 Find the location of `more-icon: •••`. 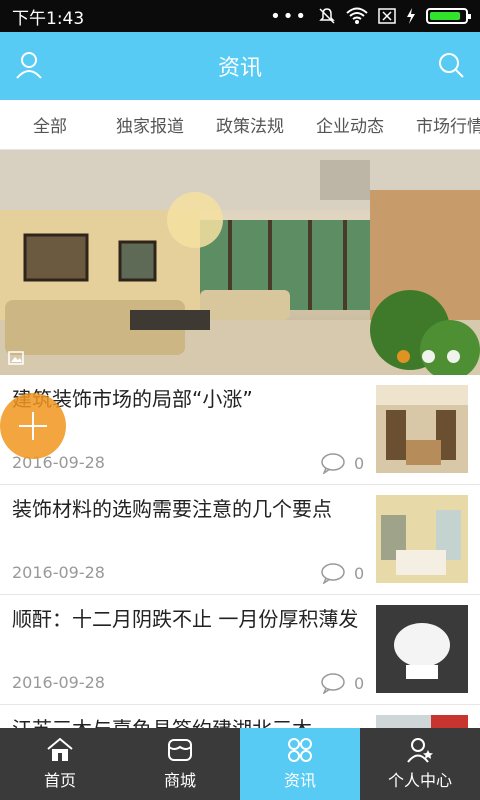

more-icon: ••• is located at coordinates (289, 16).